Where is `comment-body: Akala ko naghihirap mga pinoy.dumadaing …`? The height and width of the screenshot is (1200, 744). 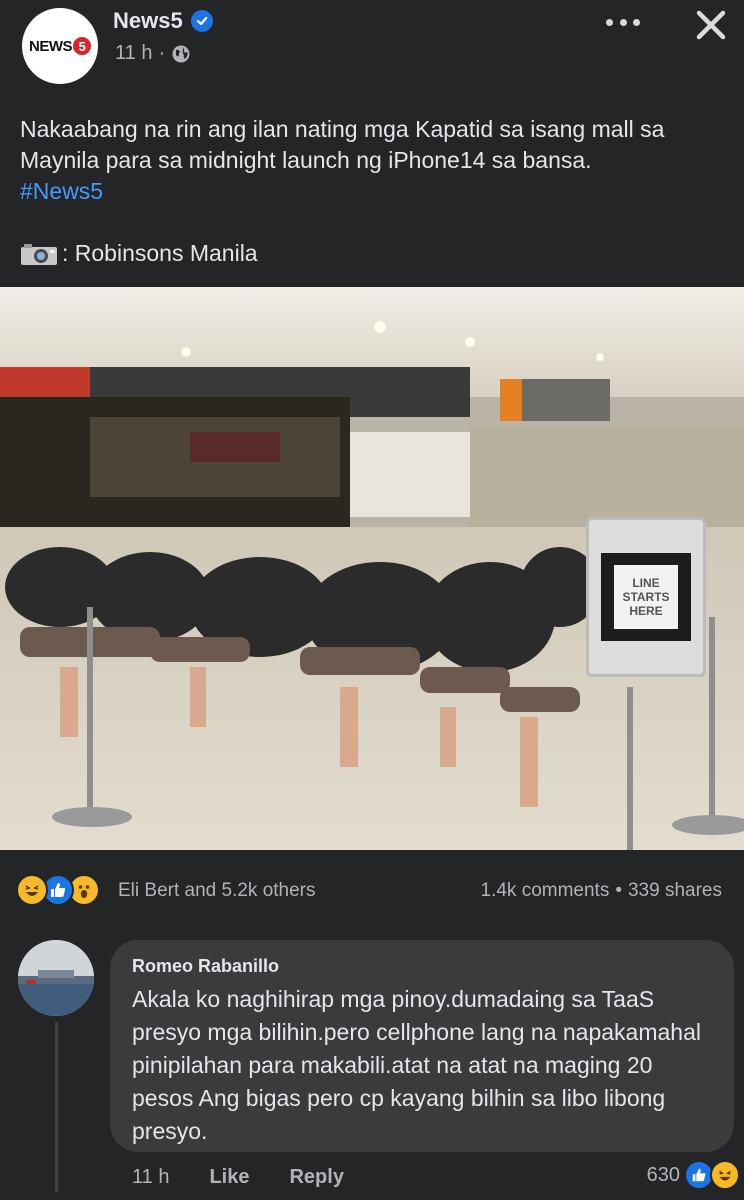 comment-body: Akala ko naghihirap mga pinoy.dumadaing … is located at coordinates (416, 1065).